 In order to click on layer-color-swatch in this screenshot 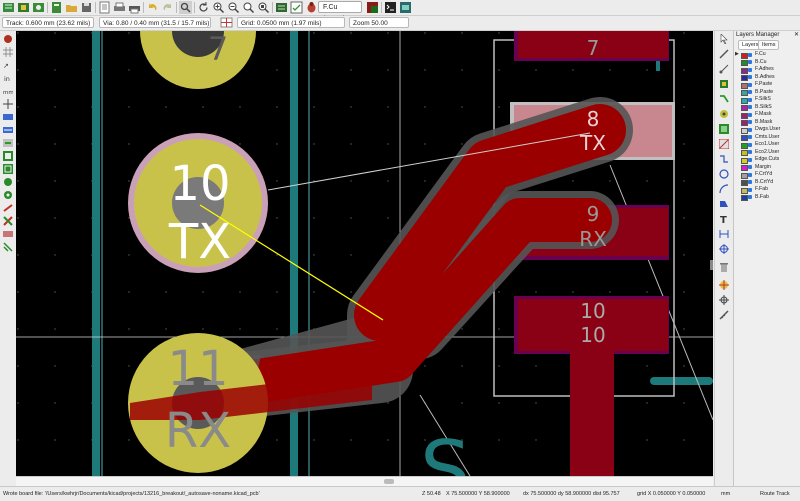, I will do `click(744, 198)`.